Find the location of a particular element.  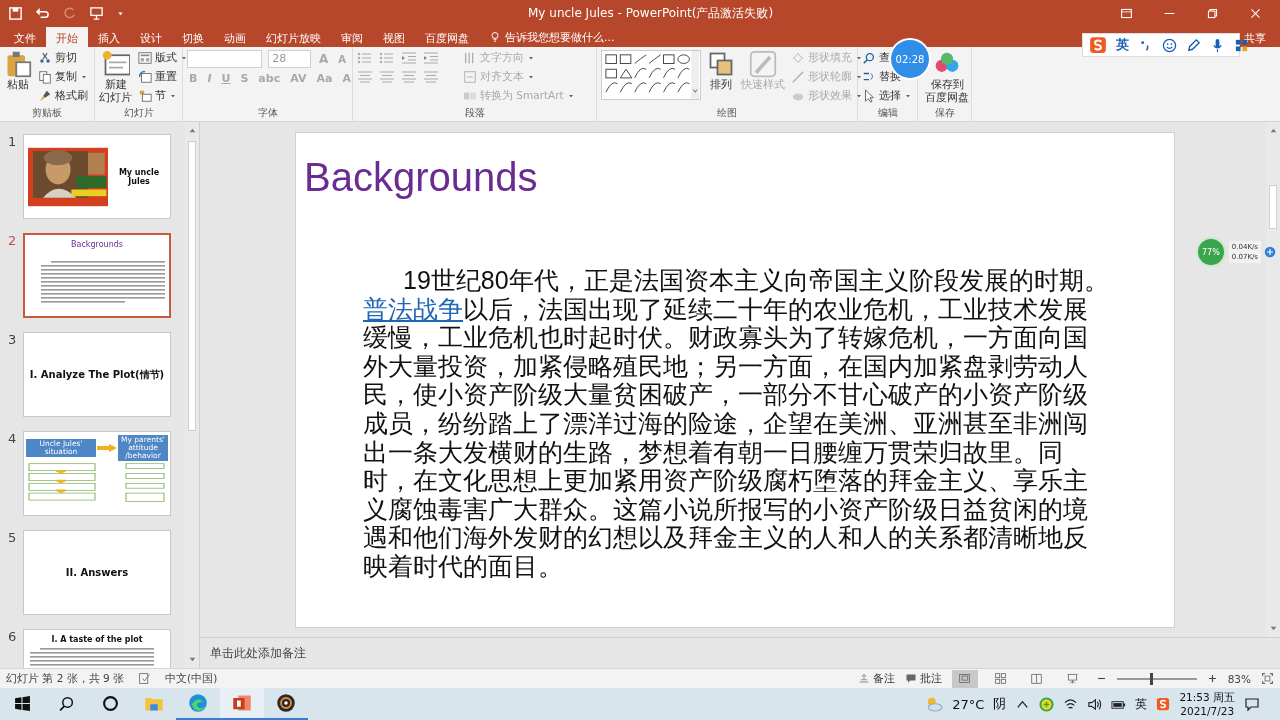

clock-time: 21:53 周五 is located at coordinates (1207, 697).